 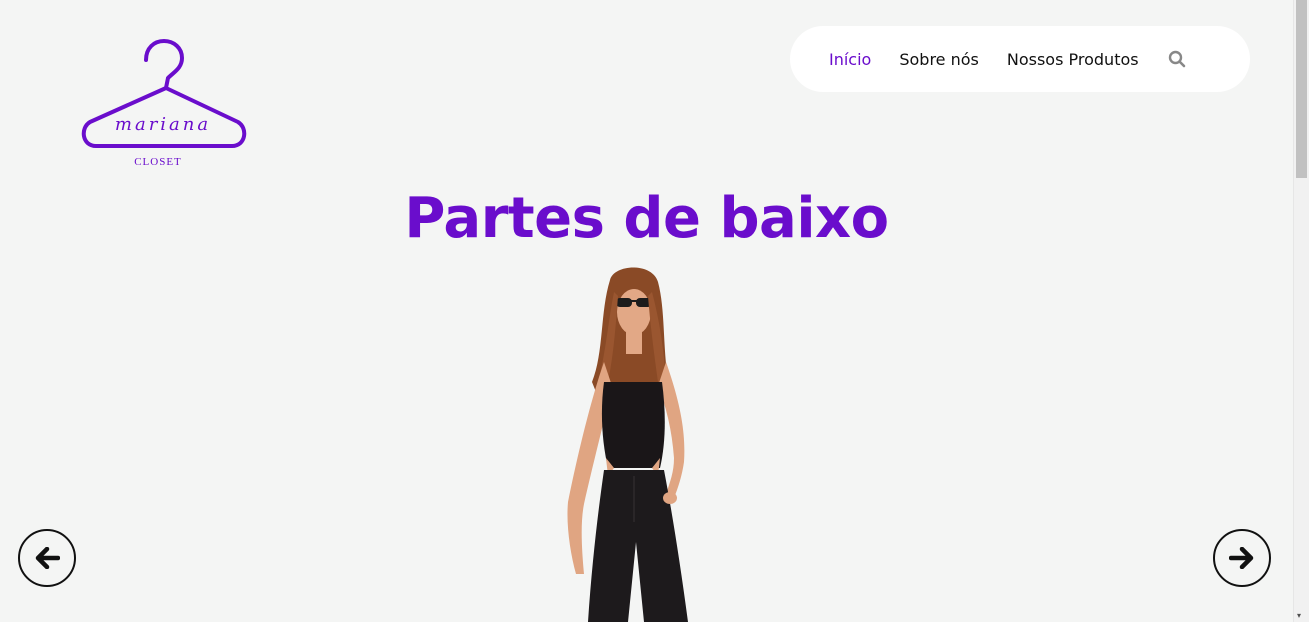 What do you see at coordinates (158, 162) in the screenshot?
I see `logo-sub-text: CLOSET` at bounding box center [158, 162].